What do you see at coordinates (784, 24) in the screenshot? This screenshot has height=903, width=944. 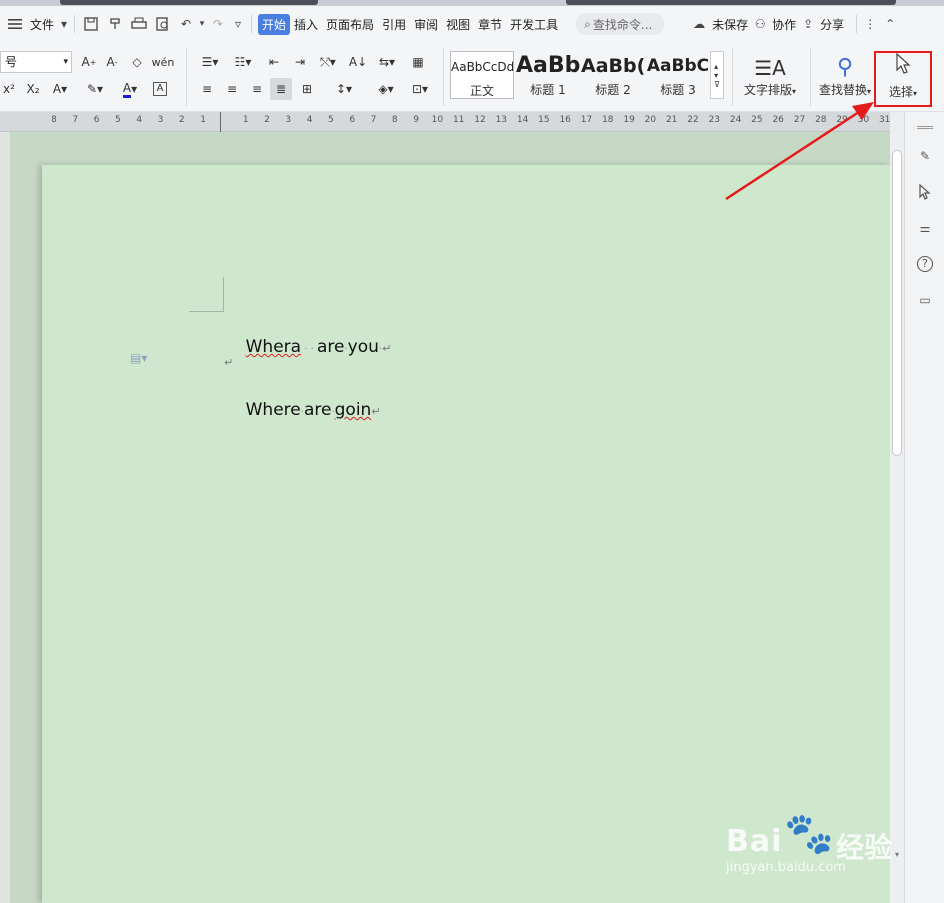 I see `collaborate-button: 协作` at bounding box center [784, 24].